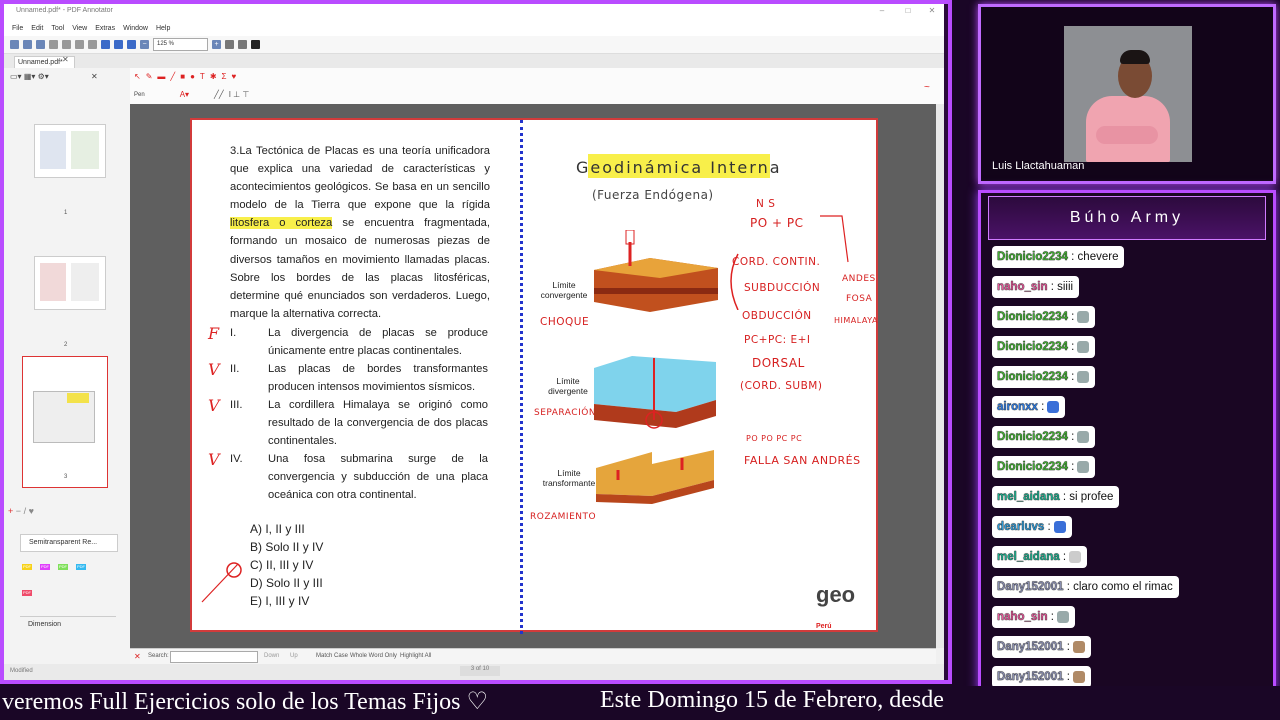 The image size is (1280, 720). Describe the element at coordinates (65, 422) in the screenshot. I see `page-thumbnail-3-selected` at that location.